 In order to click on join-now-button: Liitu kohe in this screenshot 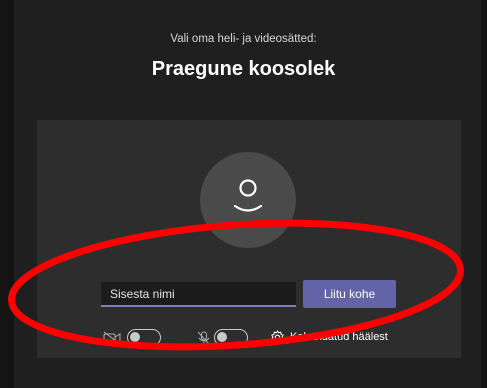, I will do `click(349, 294)`.